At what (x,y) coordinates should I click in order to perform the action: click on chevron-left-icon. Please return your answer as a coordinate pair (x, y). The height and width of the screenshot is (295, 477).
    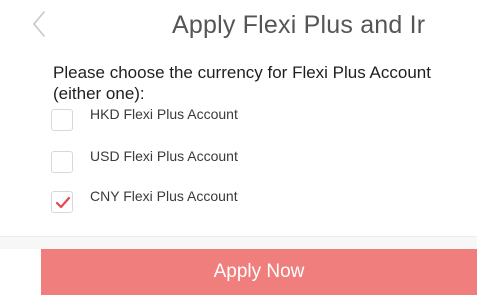
    Looking at the image, I should click on (43, 24).